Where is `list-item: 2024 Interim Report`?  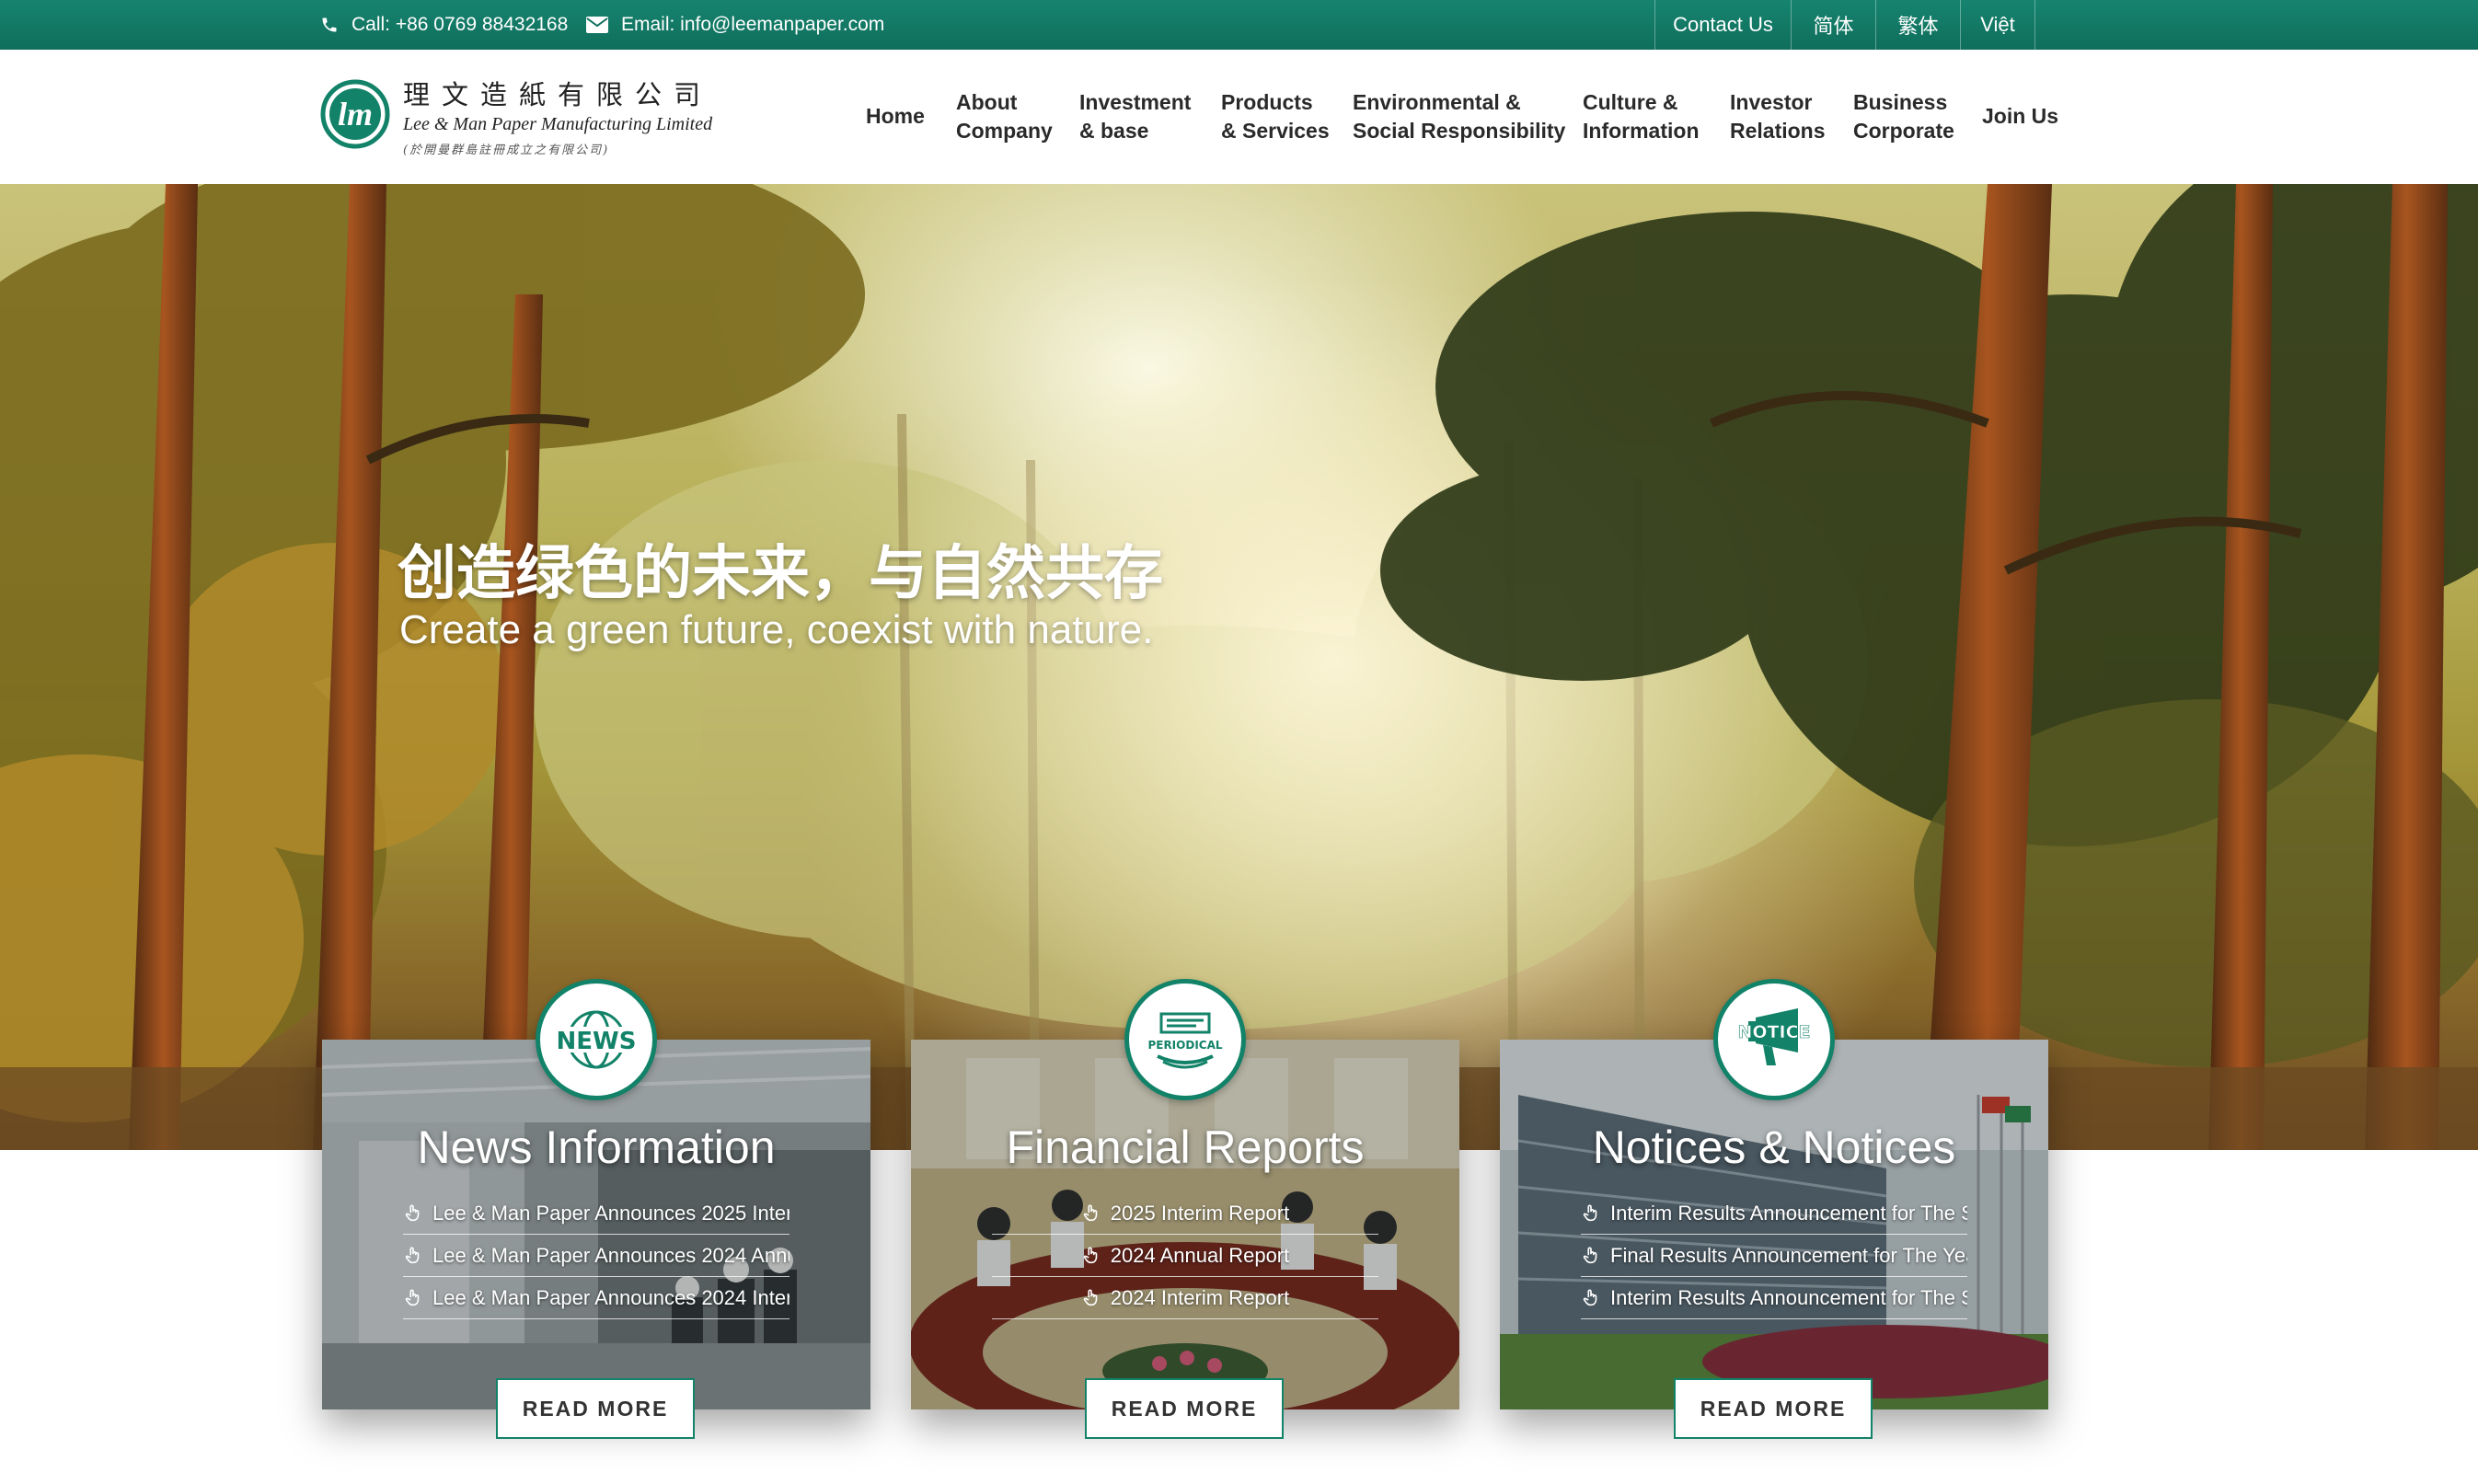 list-item: 2024 Interim Report is located at coordinates (1185, 1298).